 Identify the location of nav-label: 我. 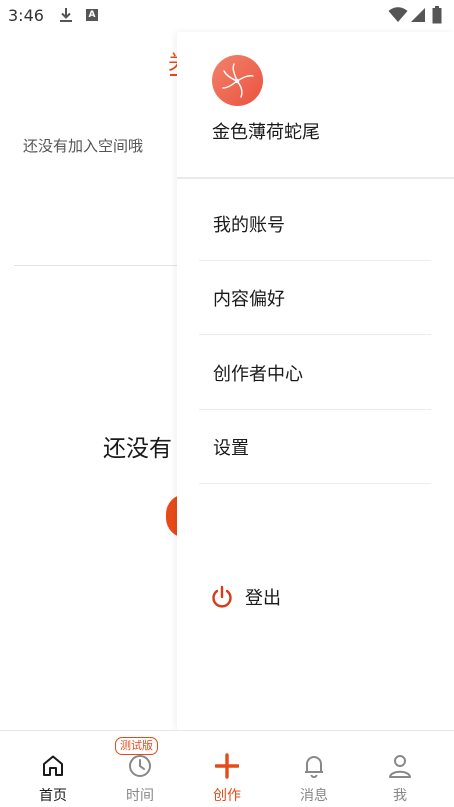
(400, 796).